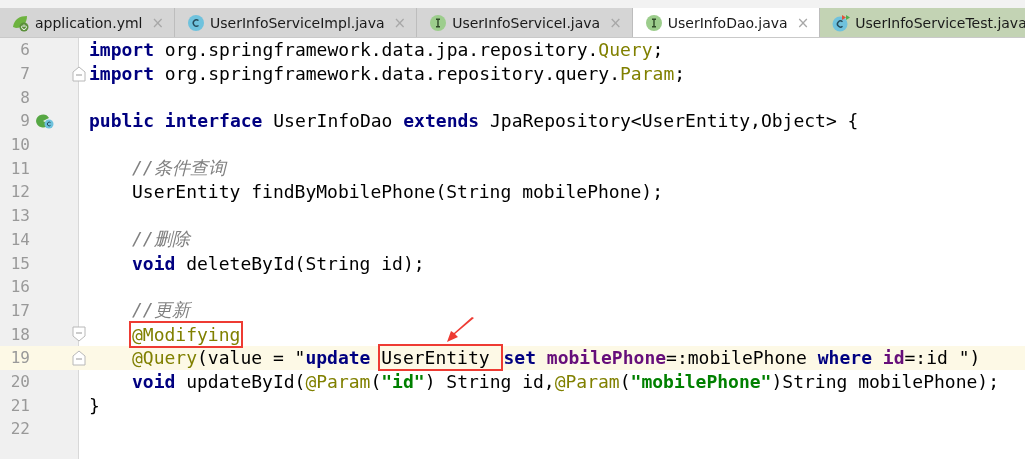  Describe the element at coordinates (24, 97) in the screenshot. I see `line-number: 8` at that location.